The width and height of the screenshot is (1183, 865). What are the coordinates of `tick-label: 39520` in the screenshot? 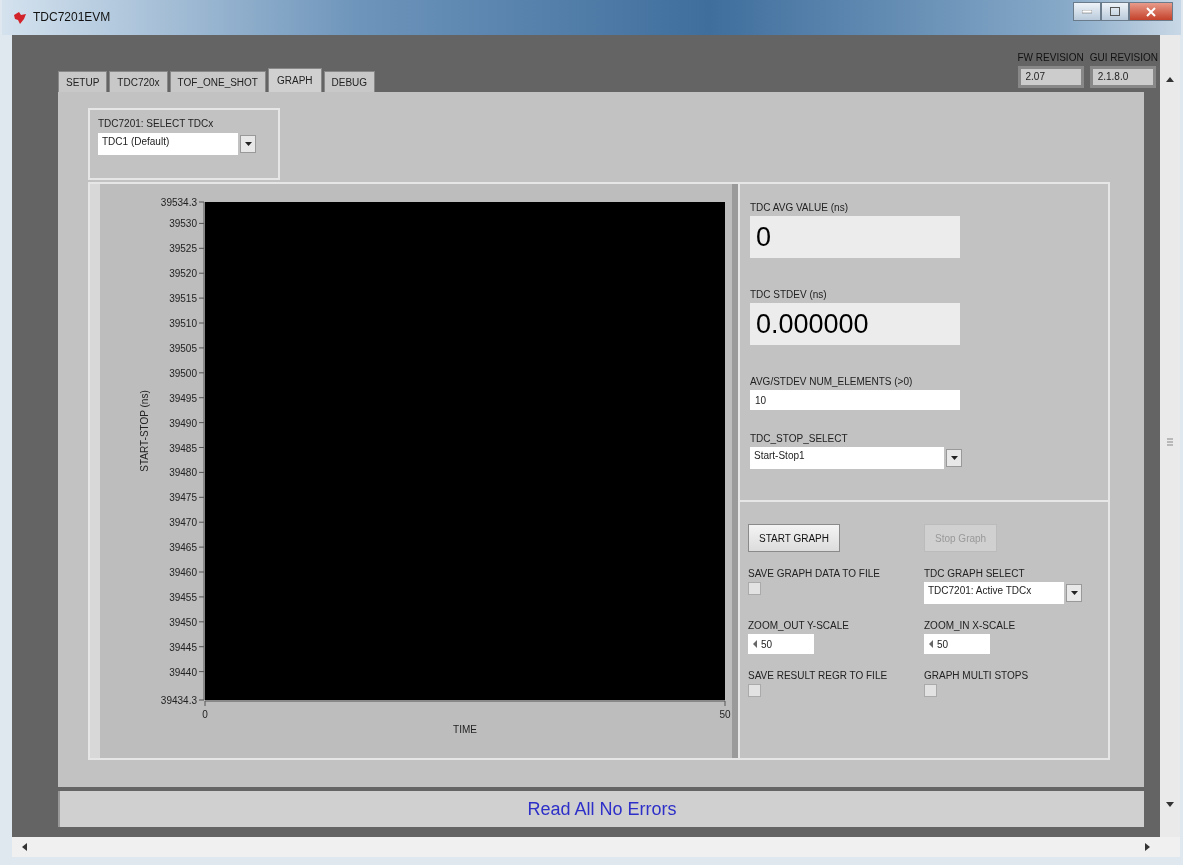 It's located at (183, 274).